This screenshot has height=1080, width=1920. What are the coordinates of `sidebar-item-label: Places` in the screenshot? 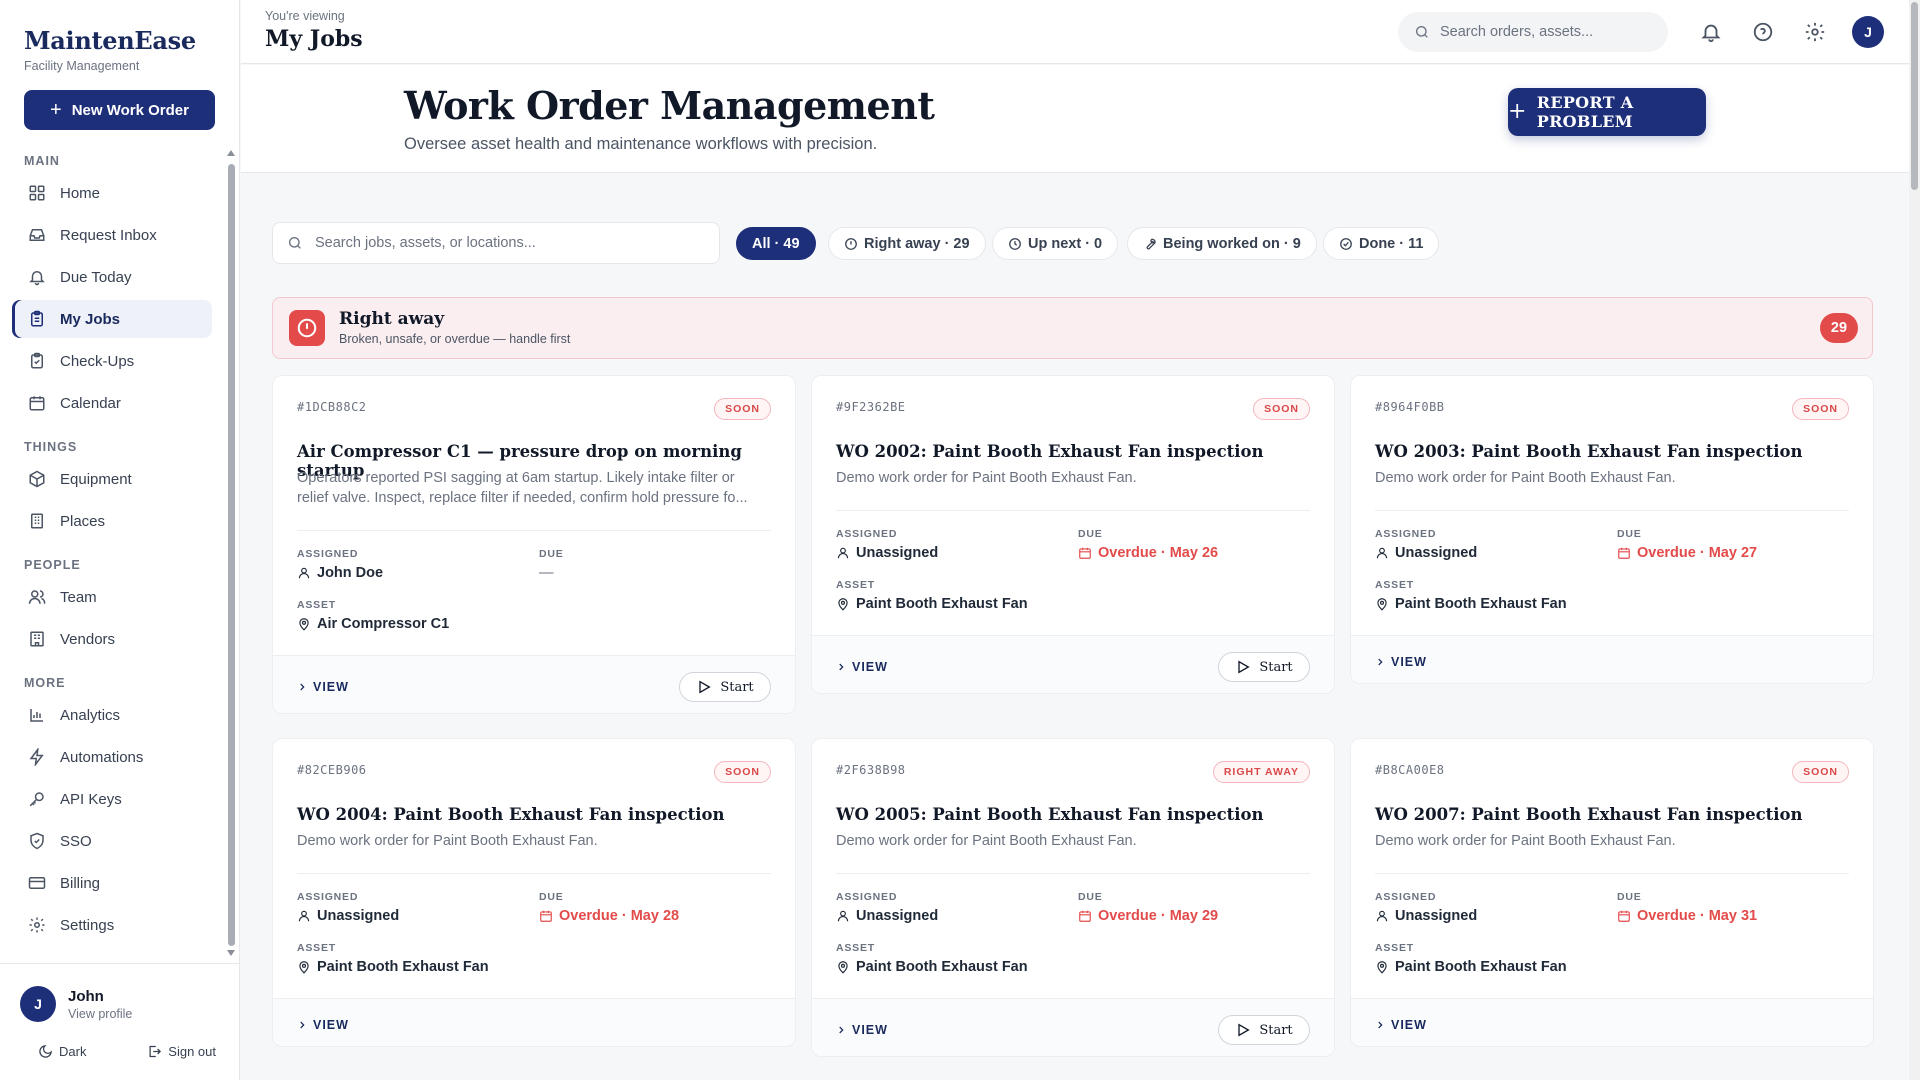 It's located at (83, 521).